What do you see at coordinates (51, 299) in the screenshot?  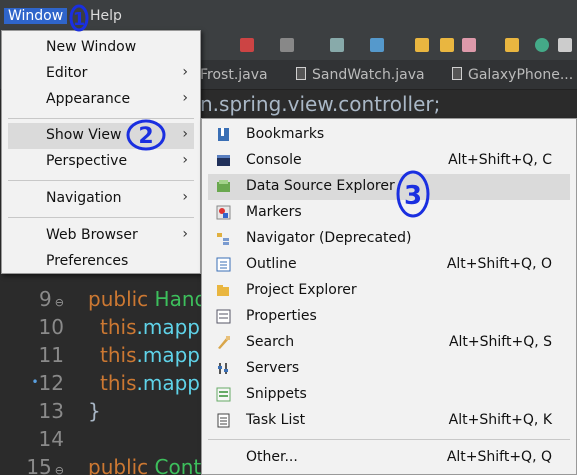 I see `line-number: 9 ⊖` at bounding box center [51, 299].